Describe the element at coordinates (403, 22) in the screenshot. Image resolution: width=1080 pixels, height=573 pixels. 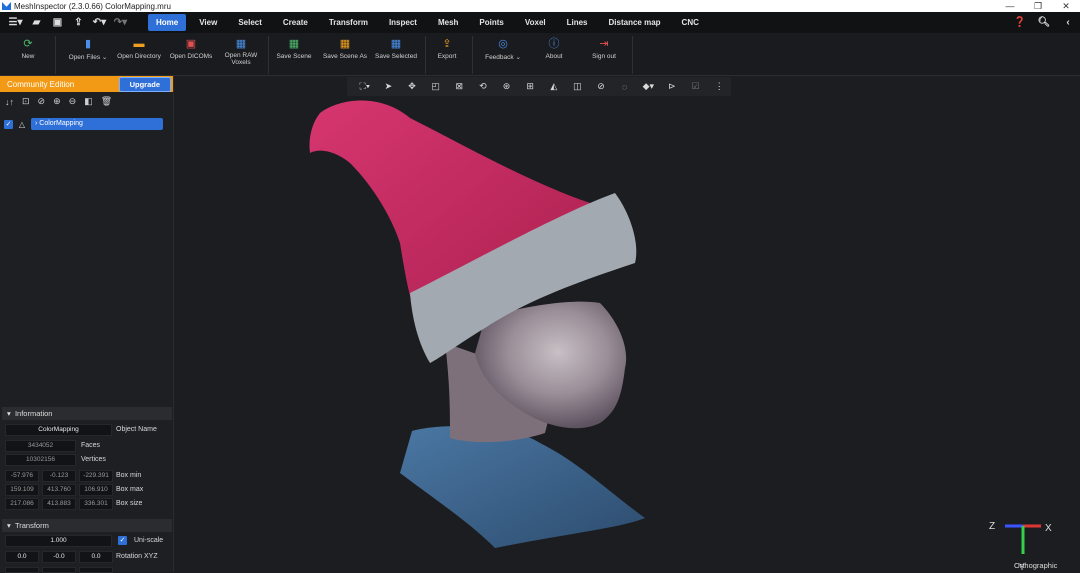
I see `tab-inspect: Inspect` at that location.